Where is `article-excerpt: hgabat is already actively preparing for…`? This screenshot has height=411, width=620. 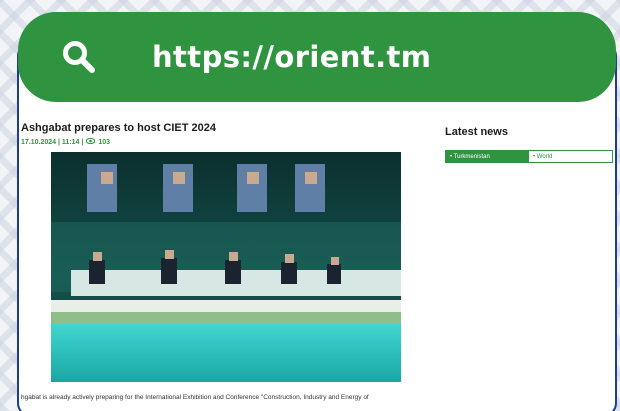
article-excerpt: hgabat is already actively preparing for… is located at coordinates (195, 397).